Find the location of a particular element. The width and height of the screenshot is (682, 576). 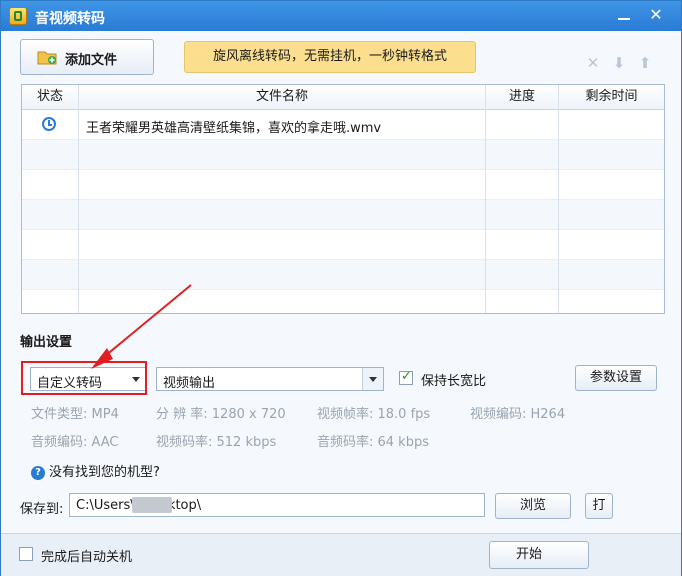

output-settings-title: 输出设置 is located at coordinates (46, 342).